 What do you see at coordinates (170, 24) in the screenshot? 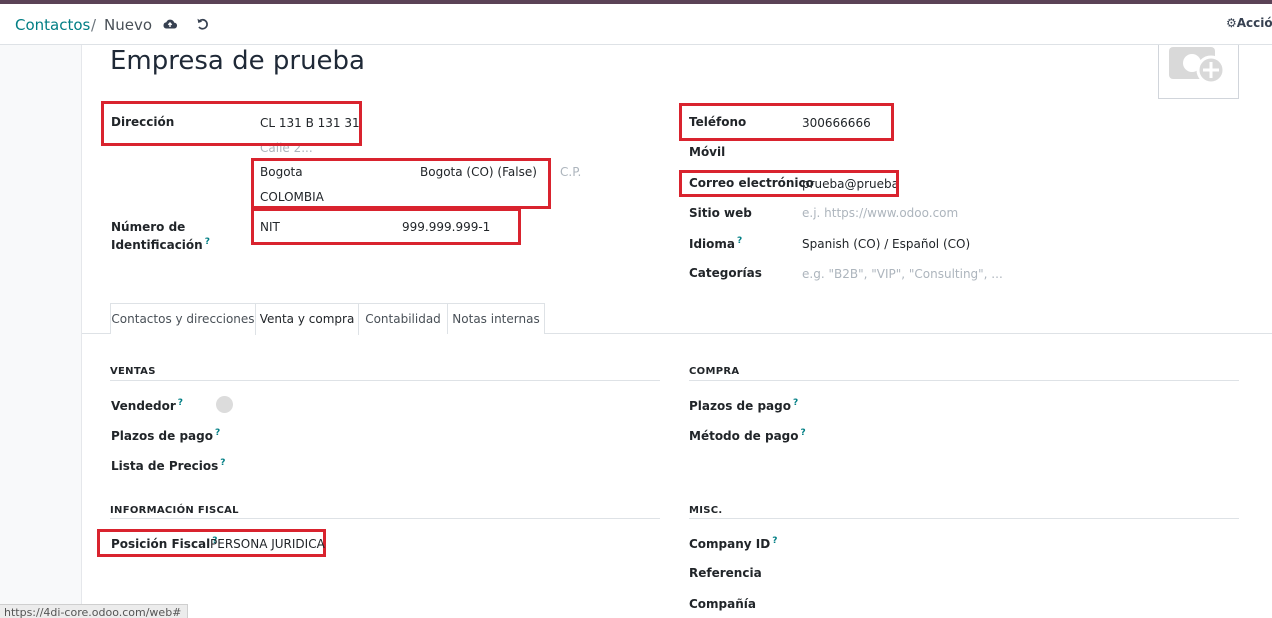
I see `cloud-upload-icon` at bounding box center [170, 24].